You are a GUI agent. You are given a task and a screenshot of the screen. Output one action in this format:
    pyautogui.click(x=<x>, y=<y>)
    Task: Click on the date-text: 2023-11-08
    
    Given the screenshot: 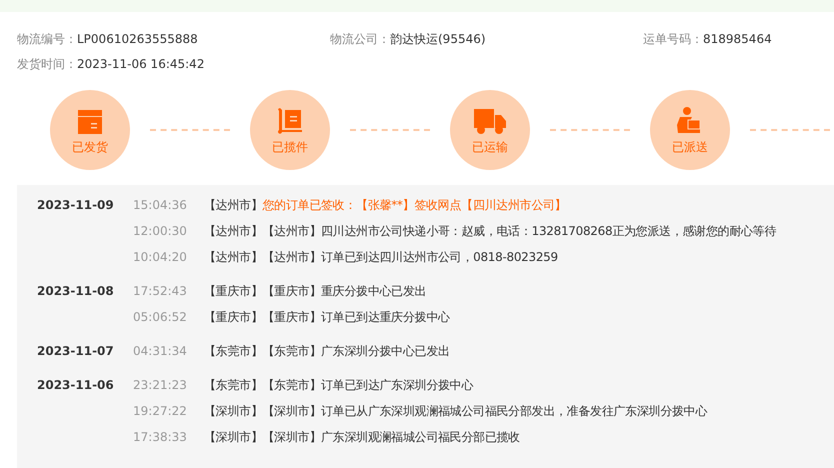 What is the action you would take?
    pyautogui.click(x=76, y=291)
    